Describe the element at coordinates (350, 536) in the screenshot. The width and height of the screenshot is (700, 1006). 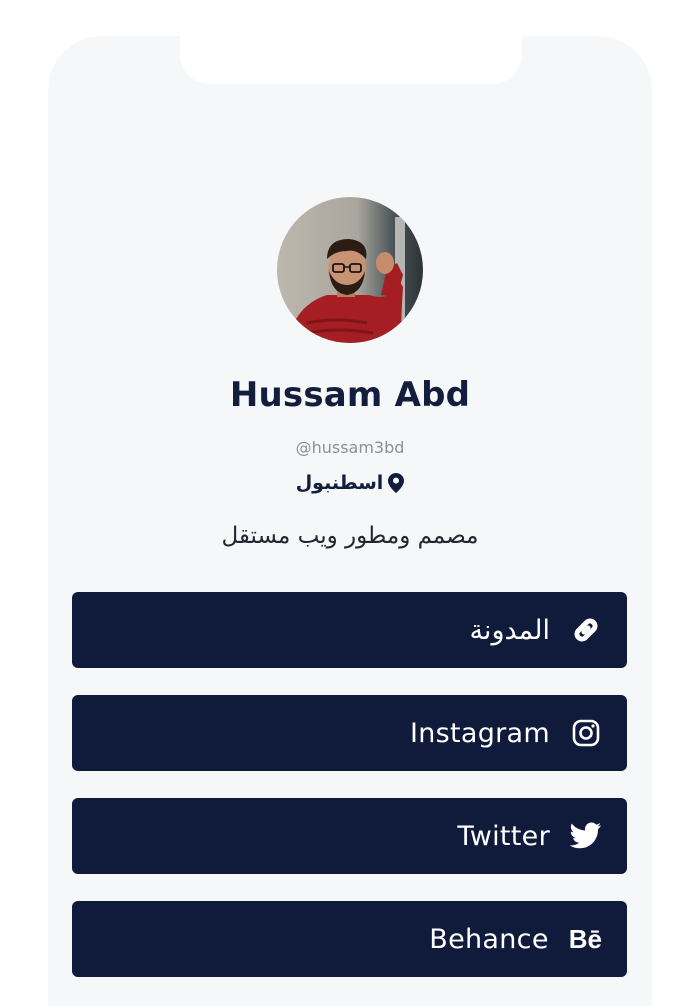
I see `profile-bio: مصمم ومطور ويب مستقل` at that location.